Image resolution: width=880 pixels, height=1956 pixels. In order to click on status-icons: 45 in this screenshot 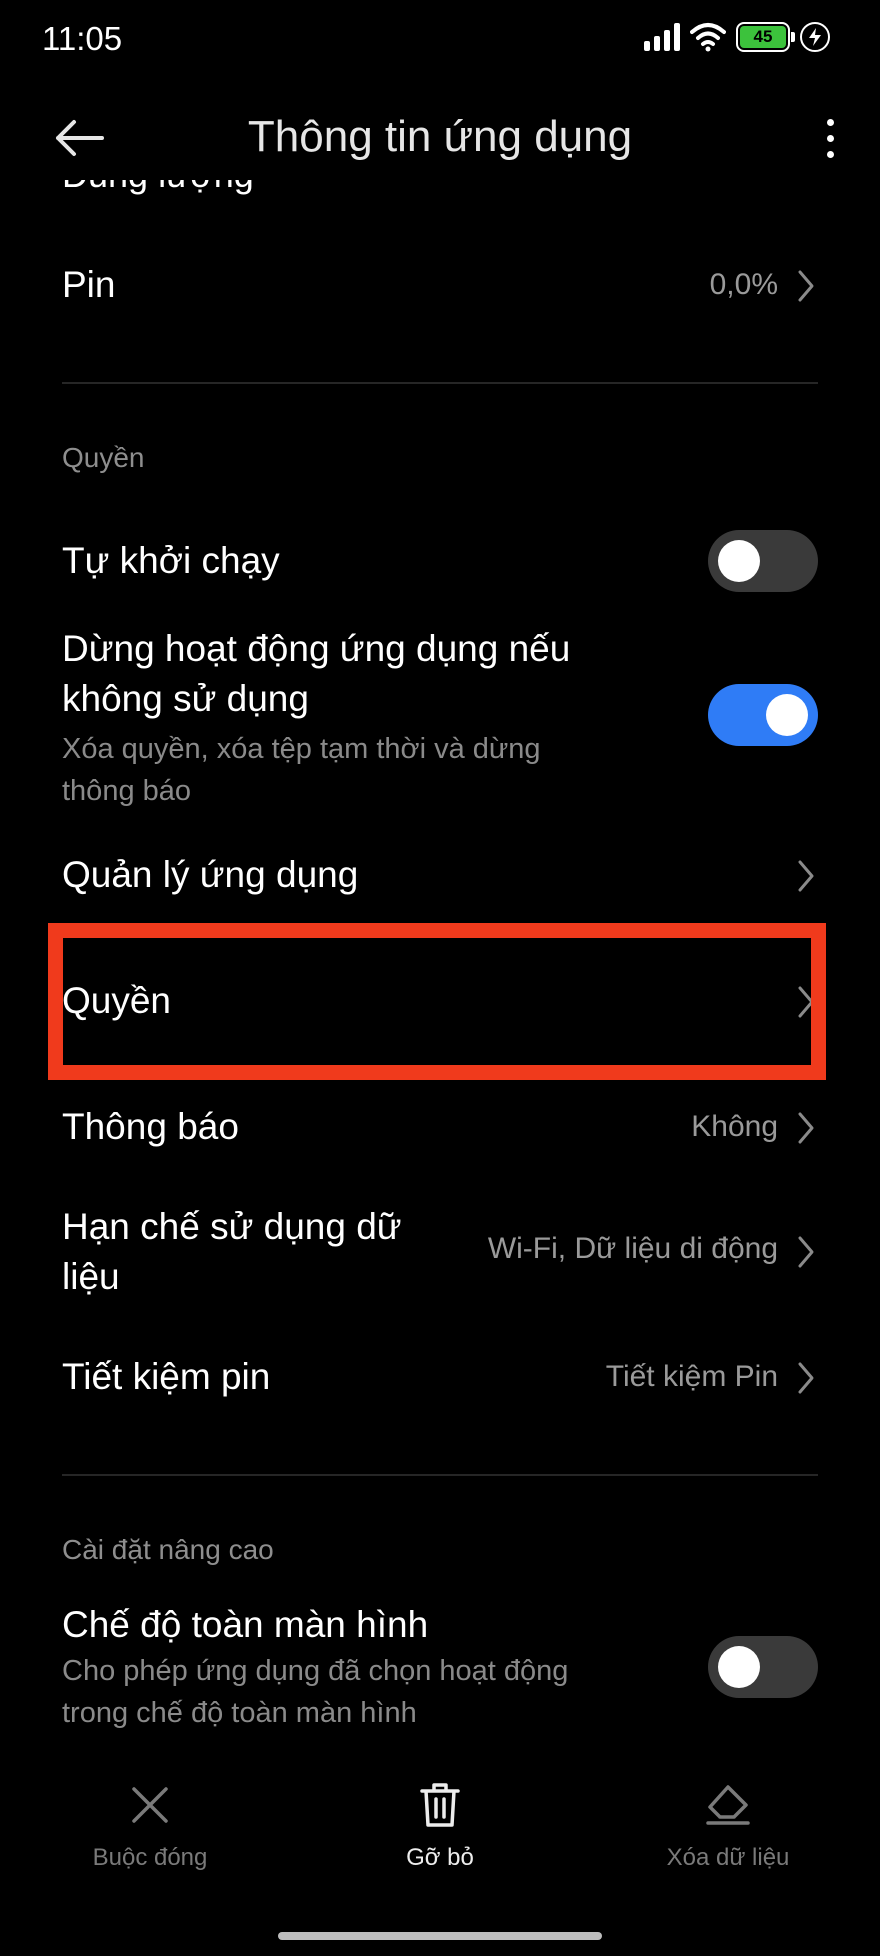, I will do `click(737, 37)`.